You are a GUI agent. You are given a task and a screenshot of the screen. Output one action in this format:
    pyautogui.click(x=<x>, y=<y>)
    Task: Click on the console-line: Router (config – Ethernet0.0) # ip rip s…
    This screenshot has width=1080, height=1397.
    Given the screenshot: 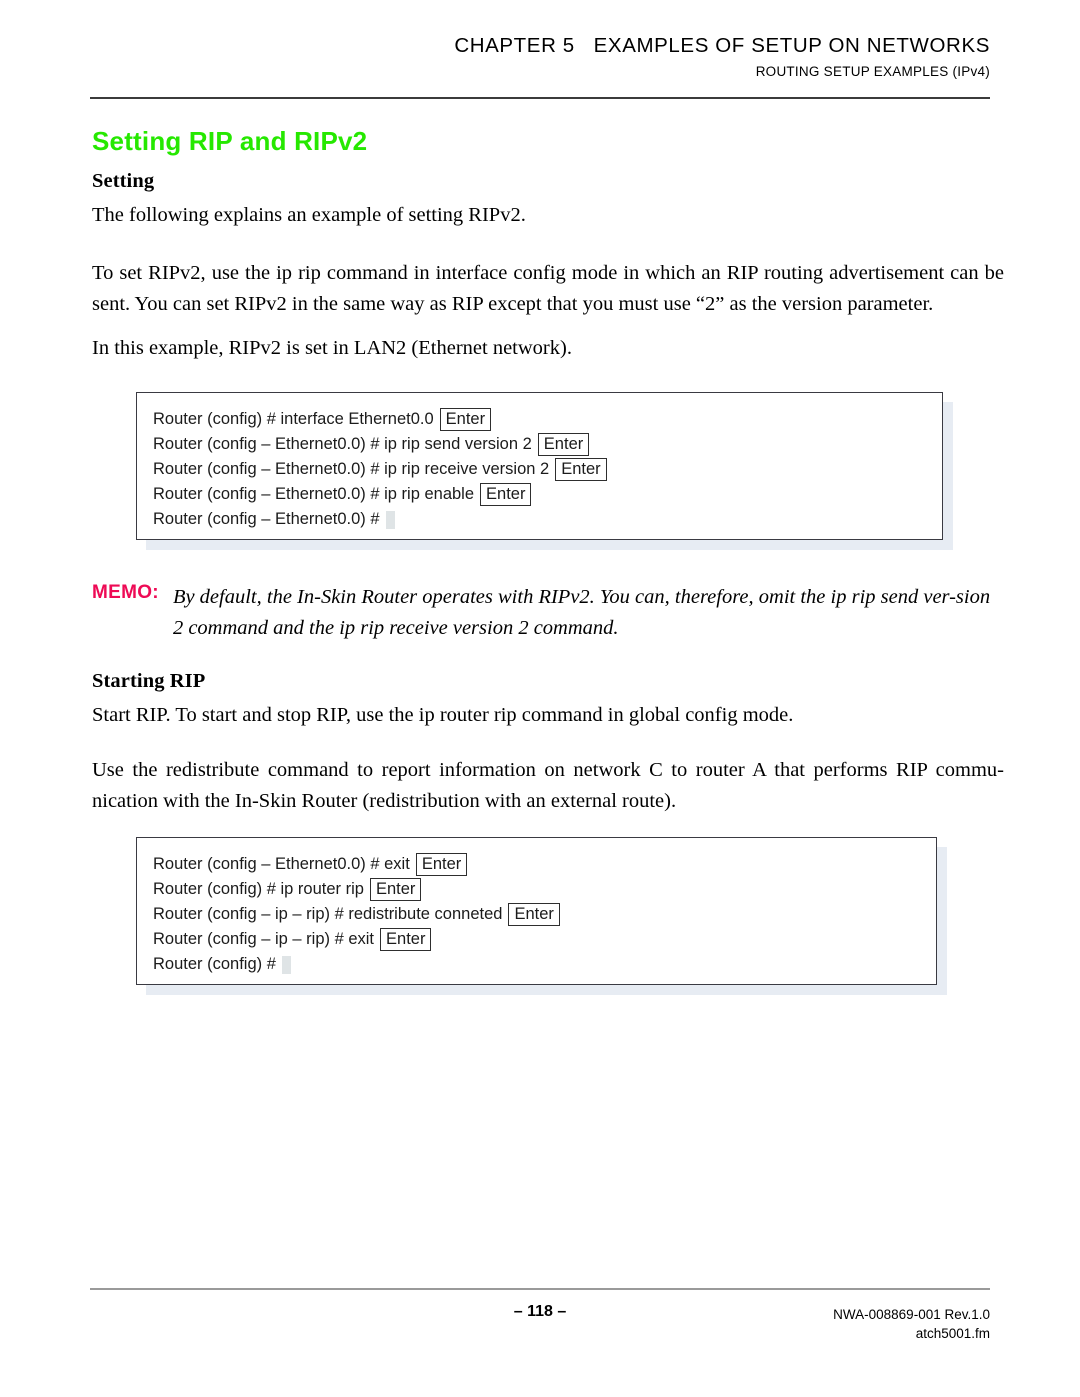 What is the action you would take?
    pyautogui.click(x=547, y=444)
    